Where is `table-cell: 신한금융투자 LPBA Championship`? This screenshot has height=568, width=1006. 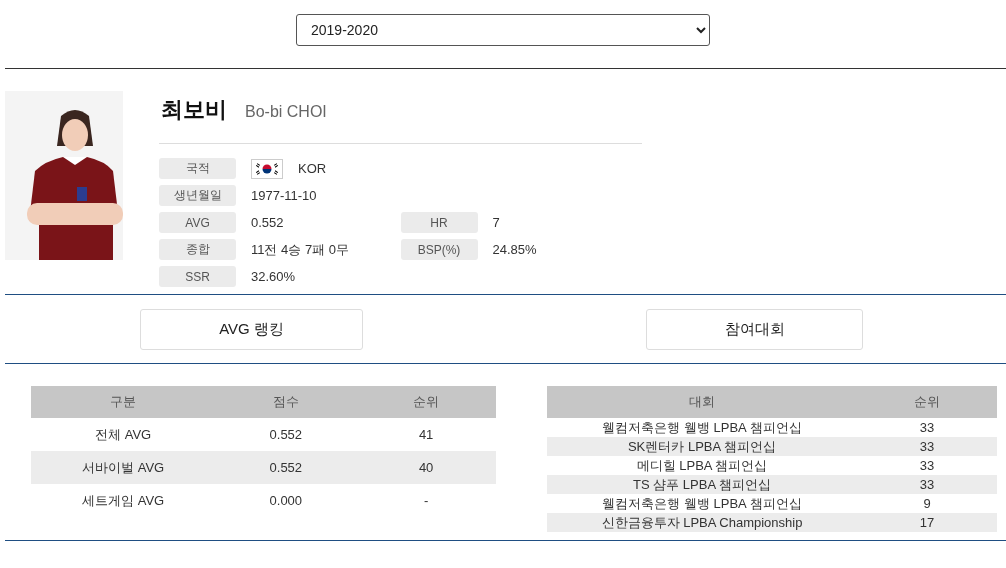
table-cell: 신한금융투자 LPBA Championship is located at coordinates (702, 522).